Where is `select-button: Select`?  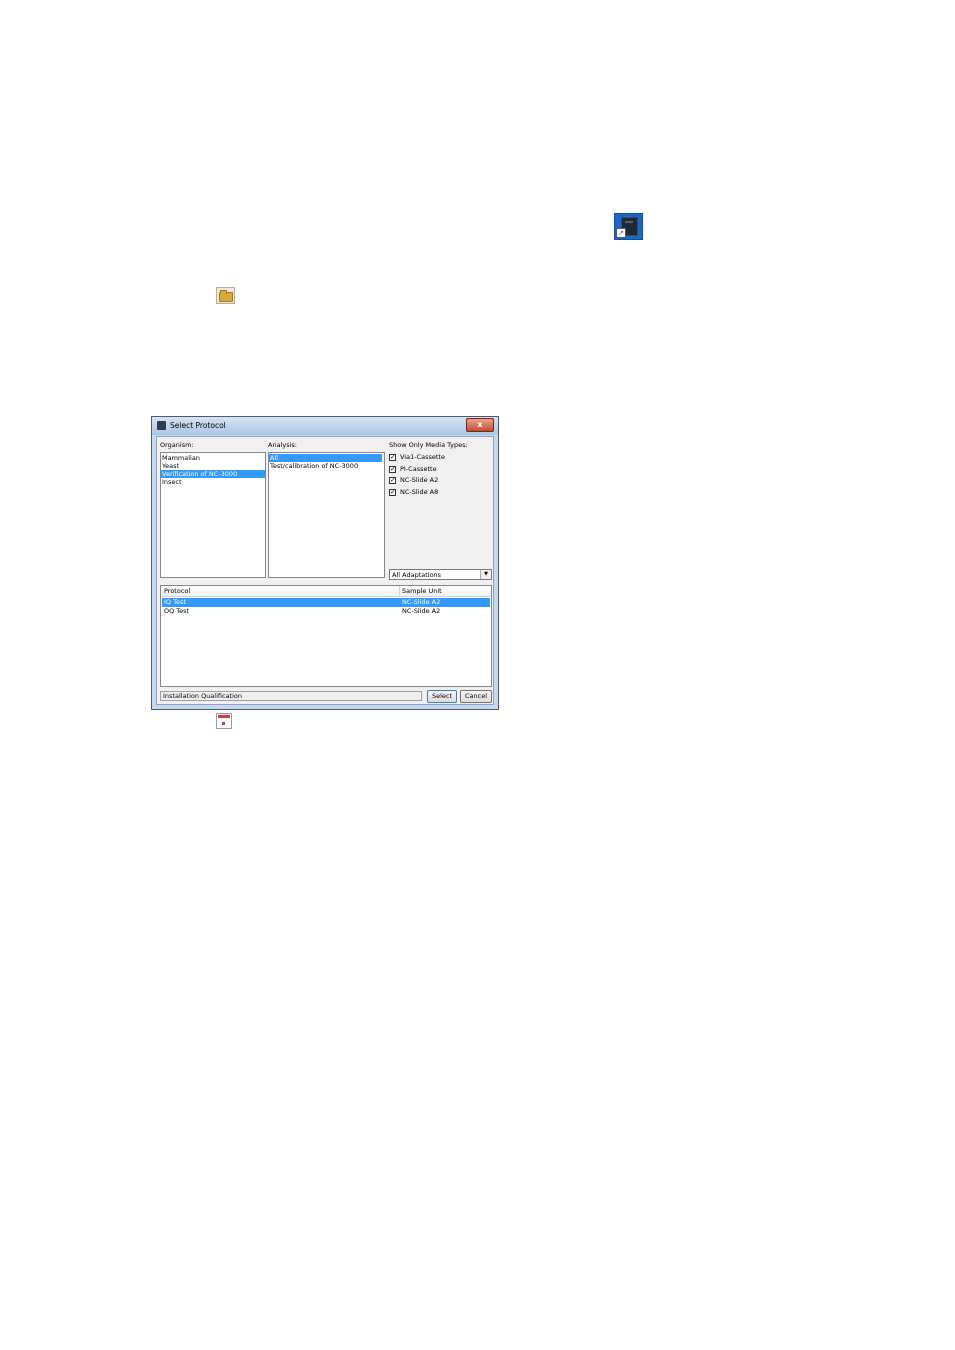 select-button: Select is located at coordinates (442, 696).